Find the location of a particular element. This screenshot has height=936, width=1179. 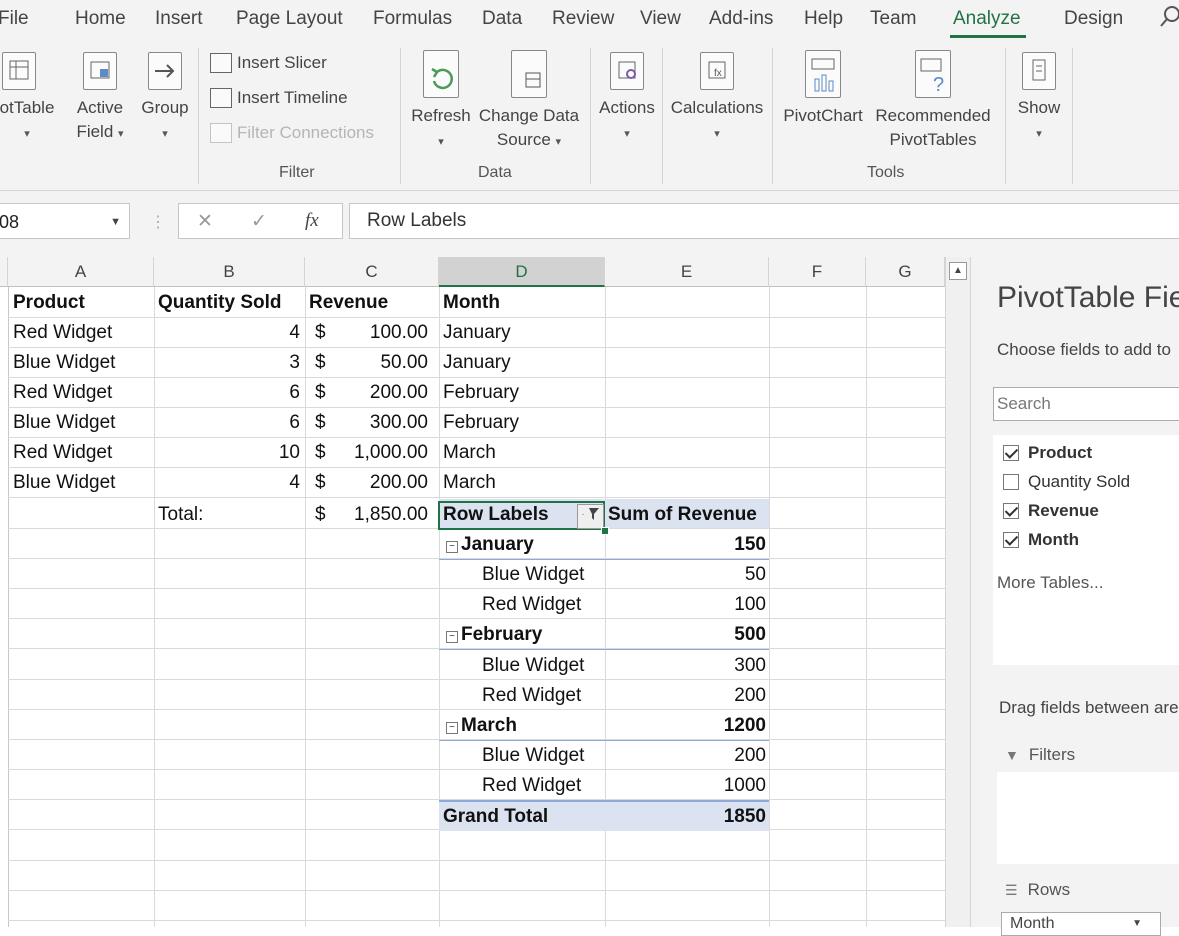

column-header-c: C is located at coordinates (372, 272).